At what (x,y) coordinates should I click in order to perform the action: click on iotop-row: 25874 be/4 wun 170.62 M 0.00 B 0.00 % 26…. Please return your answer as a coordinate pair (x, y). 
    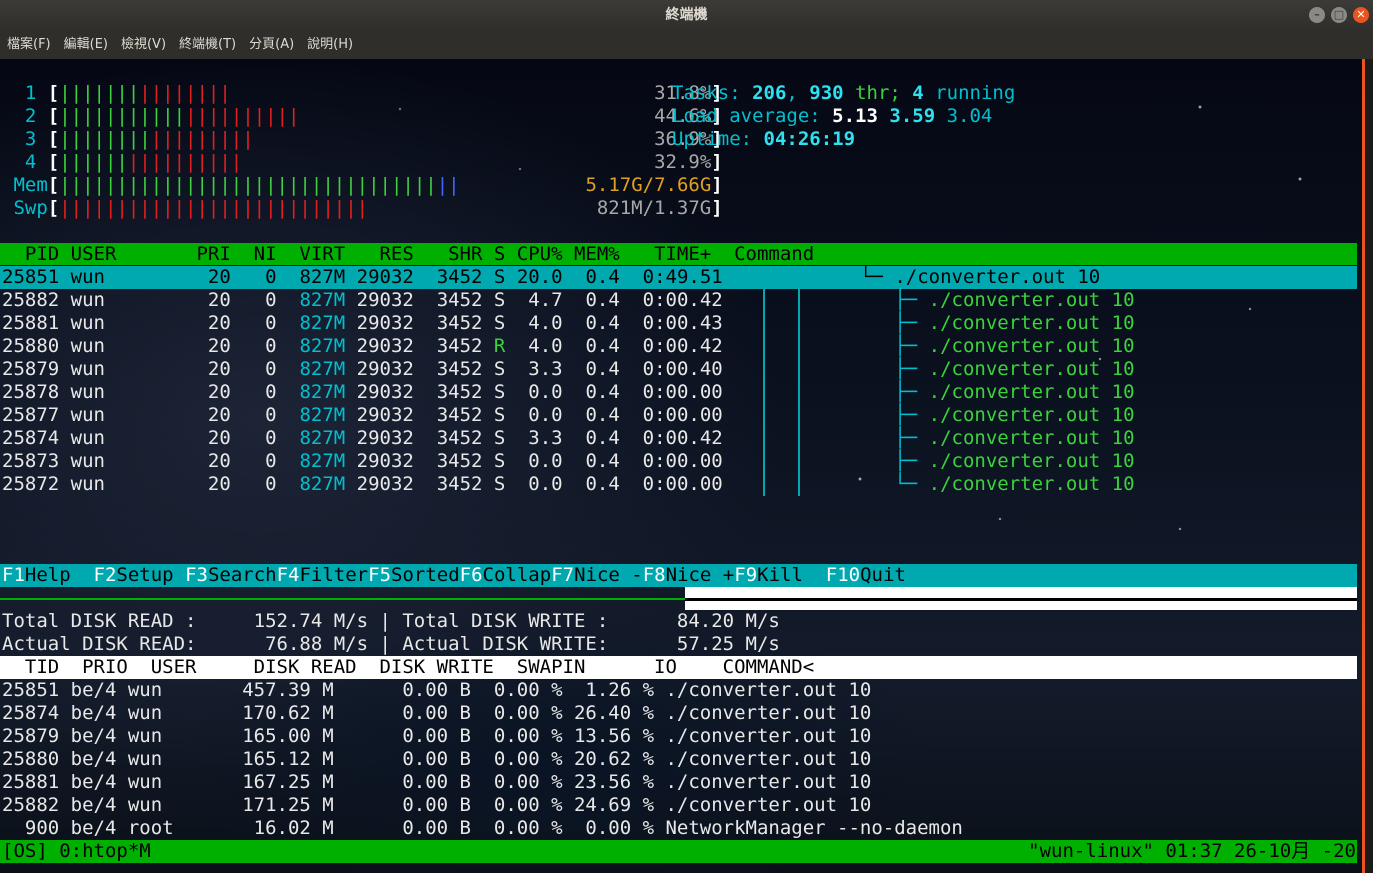
    Looking at the image, I should click on (436, 713).